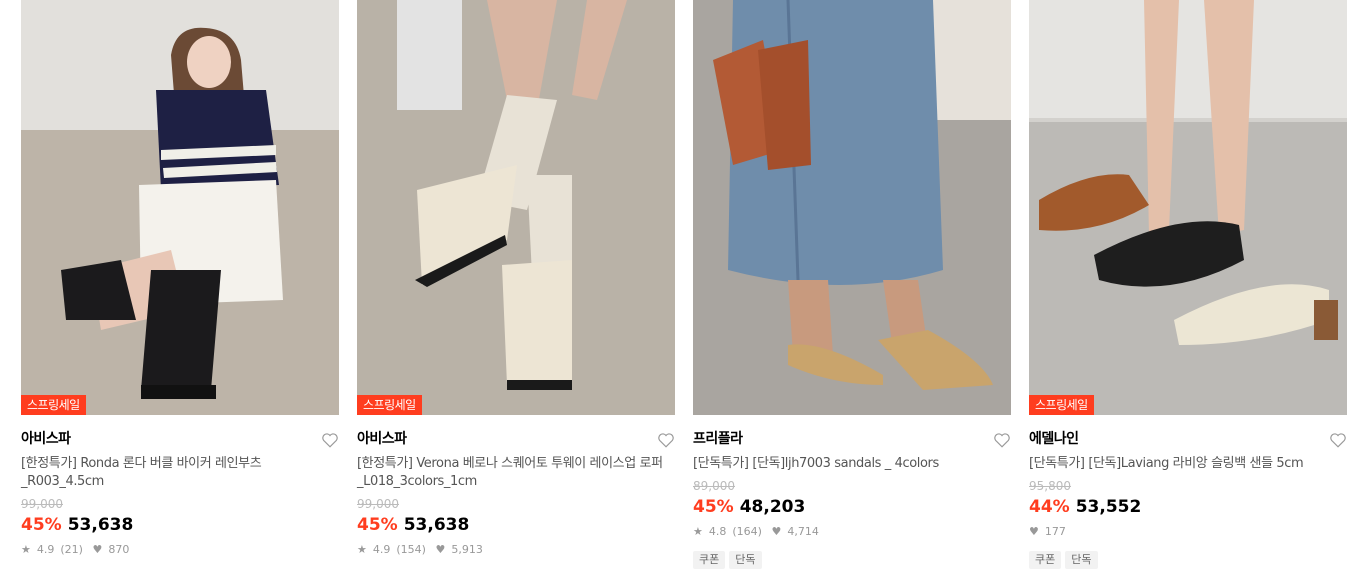 This screenshot has width=1356, height=569. Describe the element at coordinates (180, 473) in the screenshot. I see `product-name: [한정특가] Ronda 론다 버클 바이커 레인부츠 _R003_4.5cm` at that location.